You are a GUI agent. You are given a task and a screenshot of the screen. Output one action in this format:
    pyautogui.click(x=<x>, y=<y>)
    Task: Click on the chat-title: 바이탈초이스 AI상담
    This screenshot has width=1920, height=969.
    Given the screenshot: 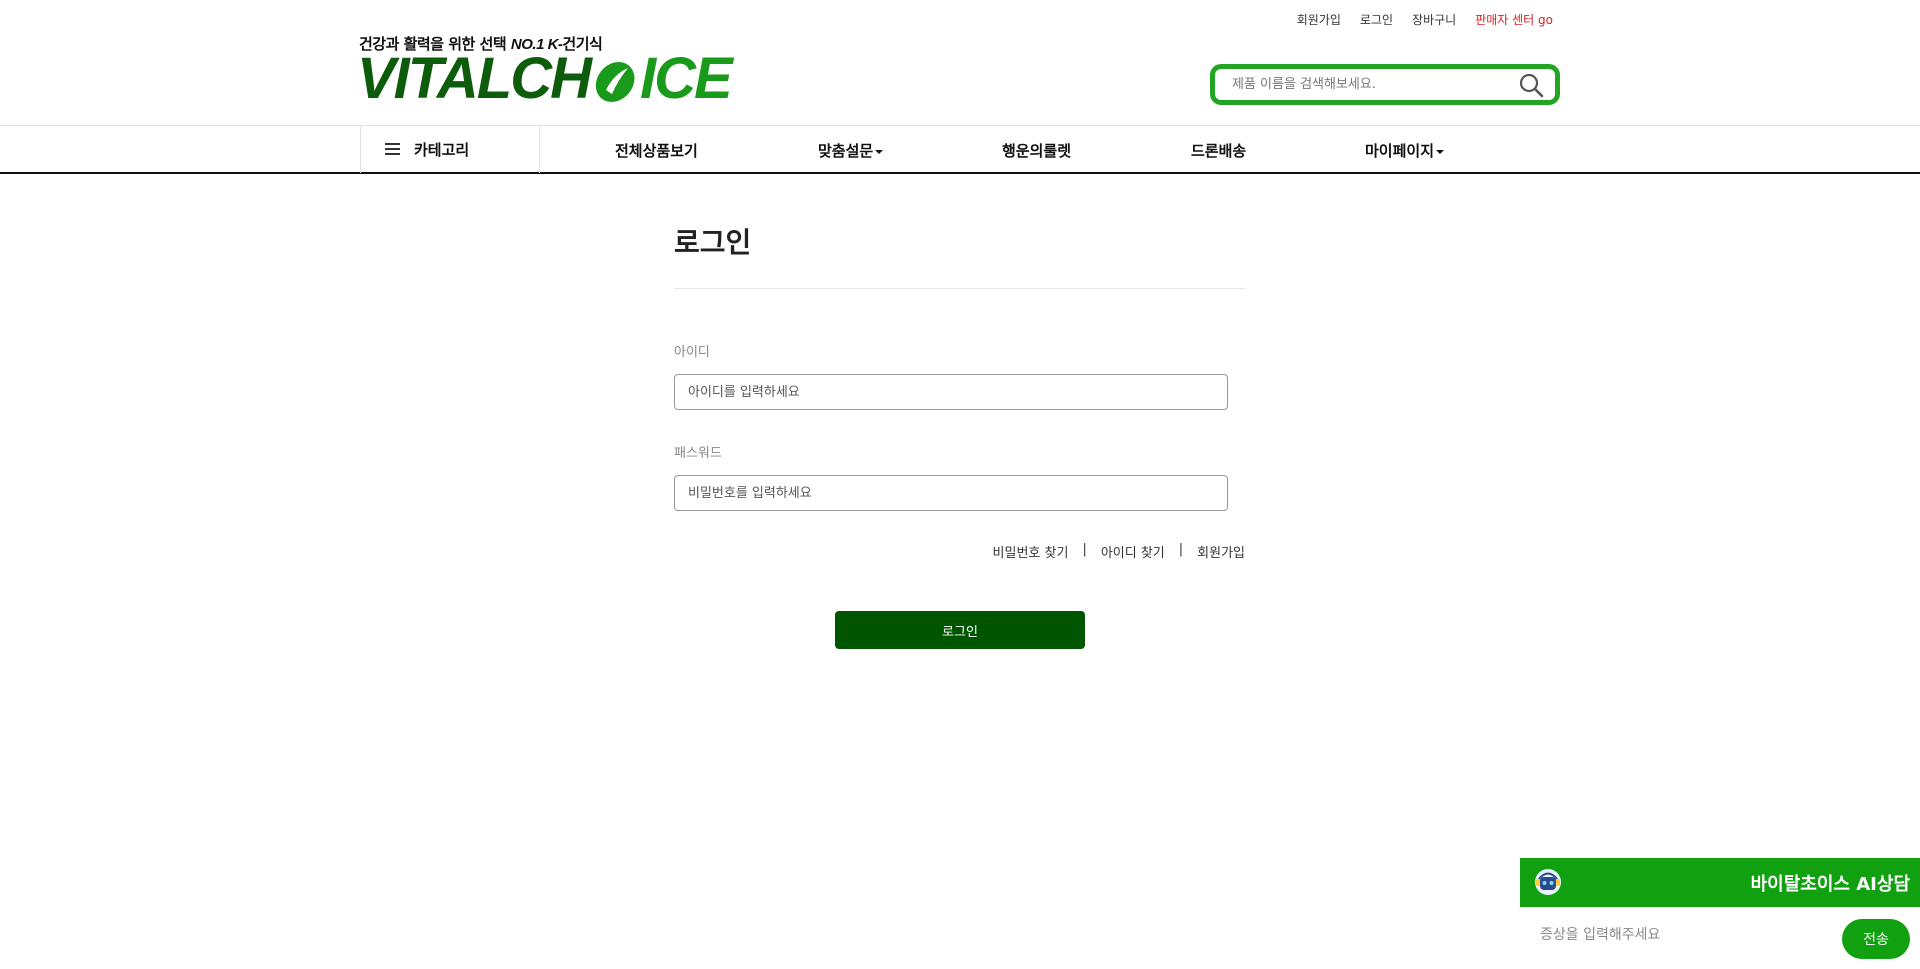 What is the action you would take?
    pyautogui.click(x=1830, y=884)
    